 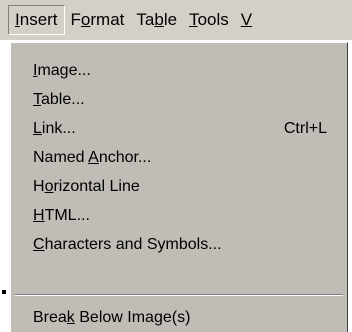 What do you see at coordinates (170, 19) in the screenshot?
I see `menu-label-part: le` at bounding box center [170, 19].